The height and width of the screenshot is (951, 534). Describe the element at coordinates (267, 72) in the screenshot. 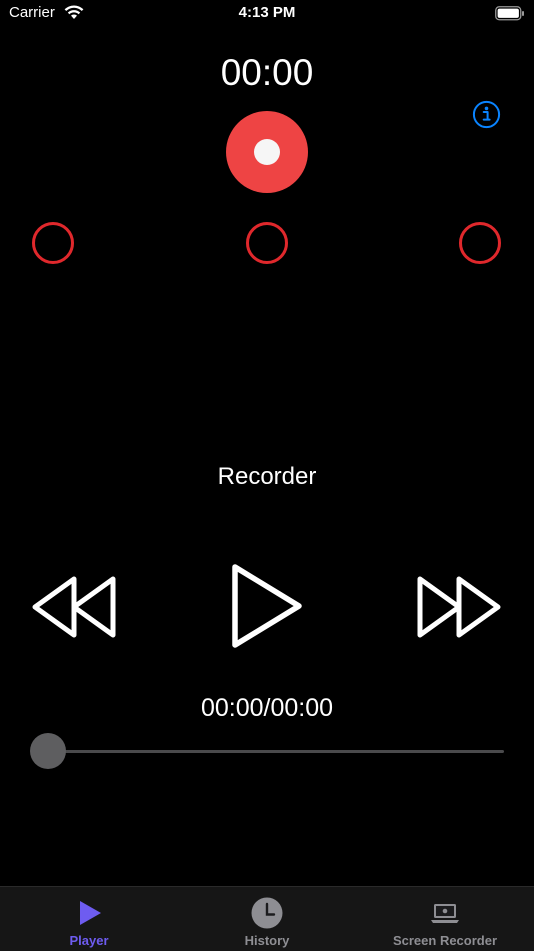

I see `elapsed-timer: 00:00` at that location.